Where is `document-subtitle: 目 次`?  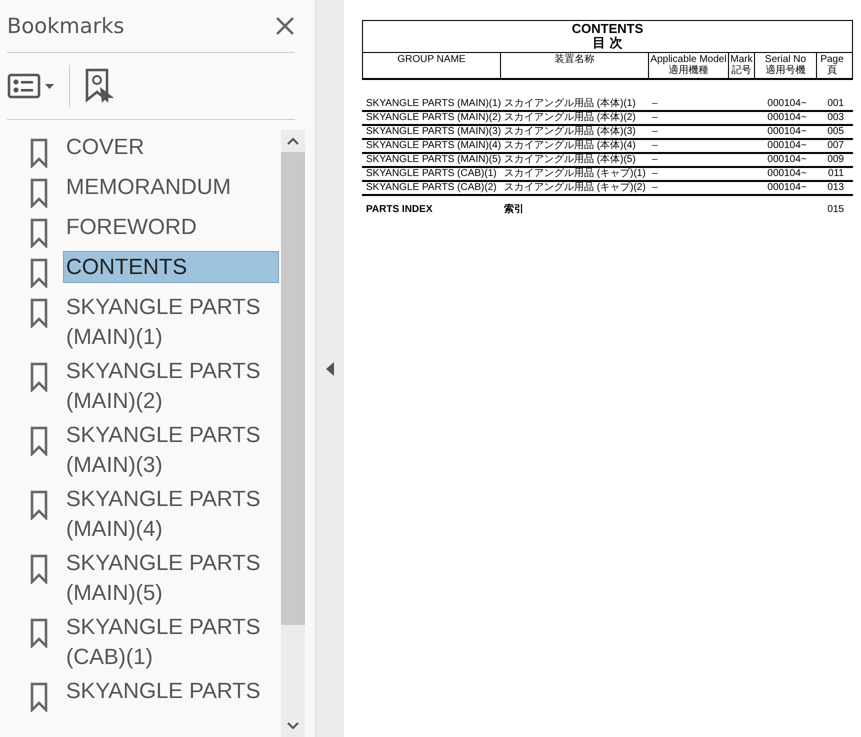 document-subtitle: 目 次 is located at coordinates (607, 43).